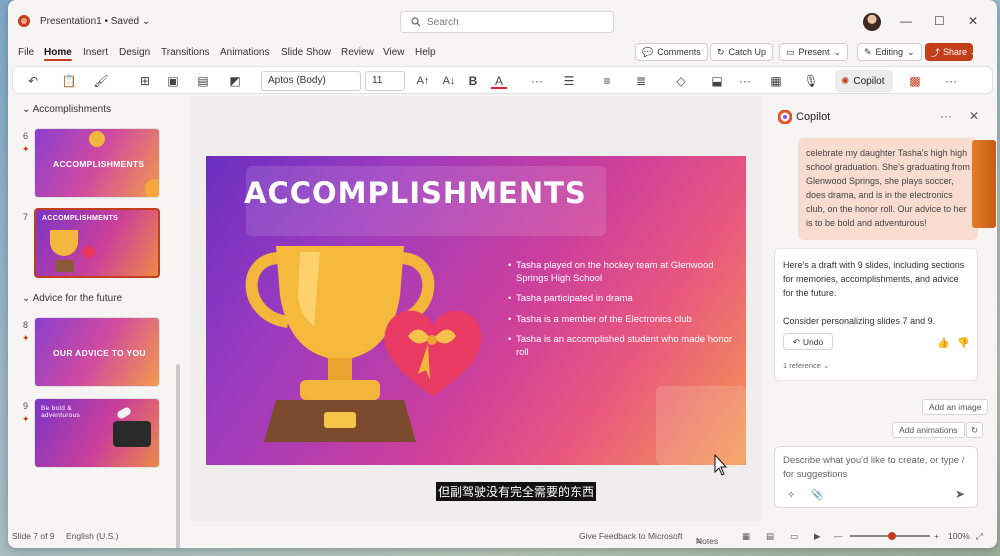  Describe the element at coordinates (66, 109) in the screenshot. I see `section-accomplishments: ⌄ Accomplishments` at that location.